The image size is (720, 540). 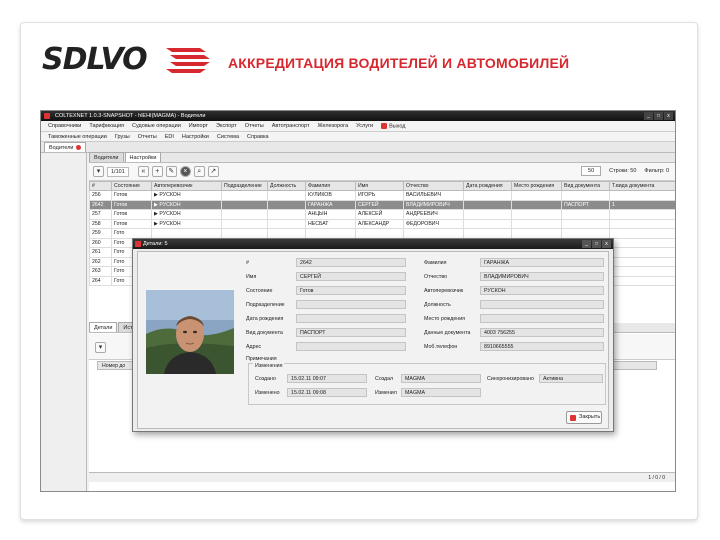 What do you see at coordinates (351, 346) in the screenshot?
I see `address-field` at bounding box center [351, 346].